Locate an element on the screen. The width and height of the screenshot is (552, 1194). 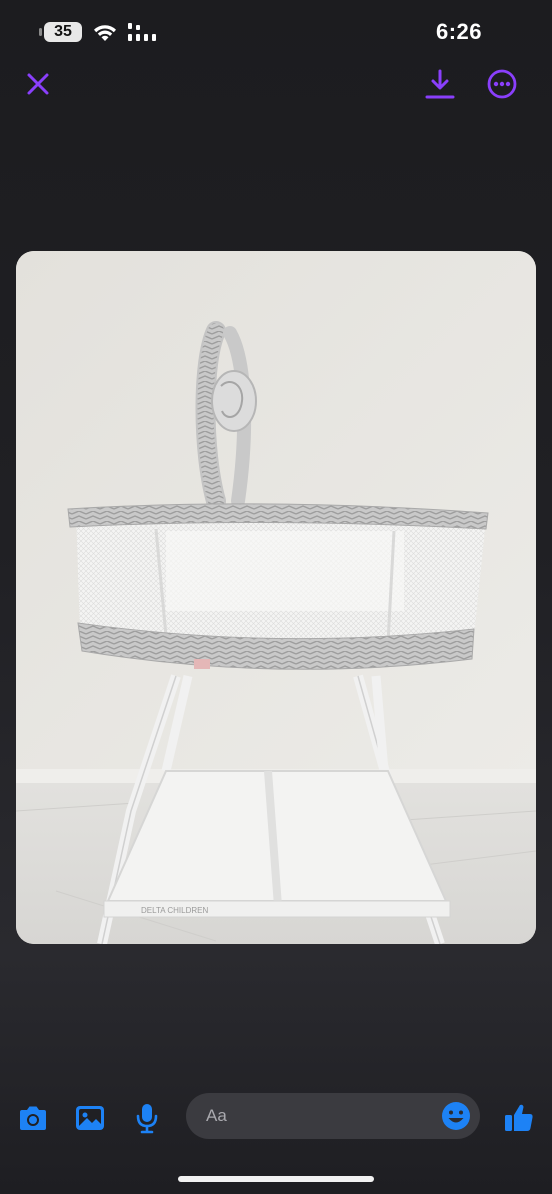
download-button is located at coordinates (440, 84).